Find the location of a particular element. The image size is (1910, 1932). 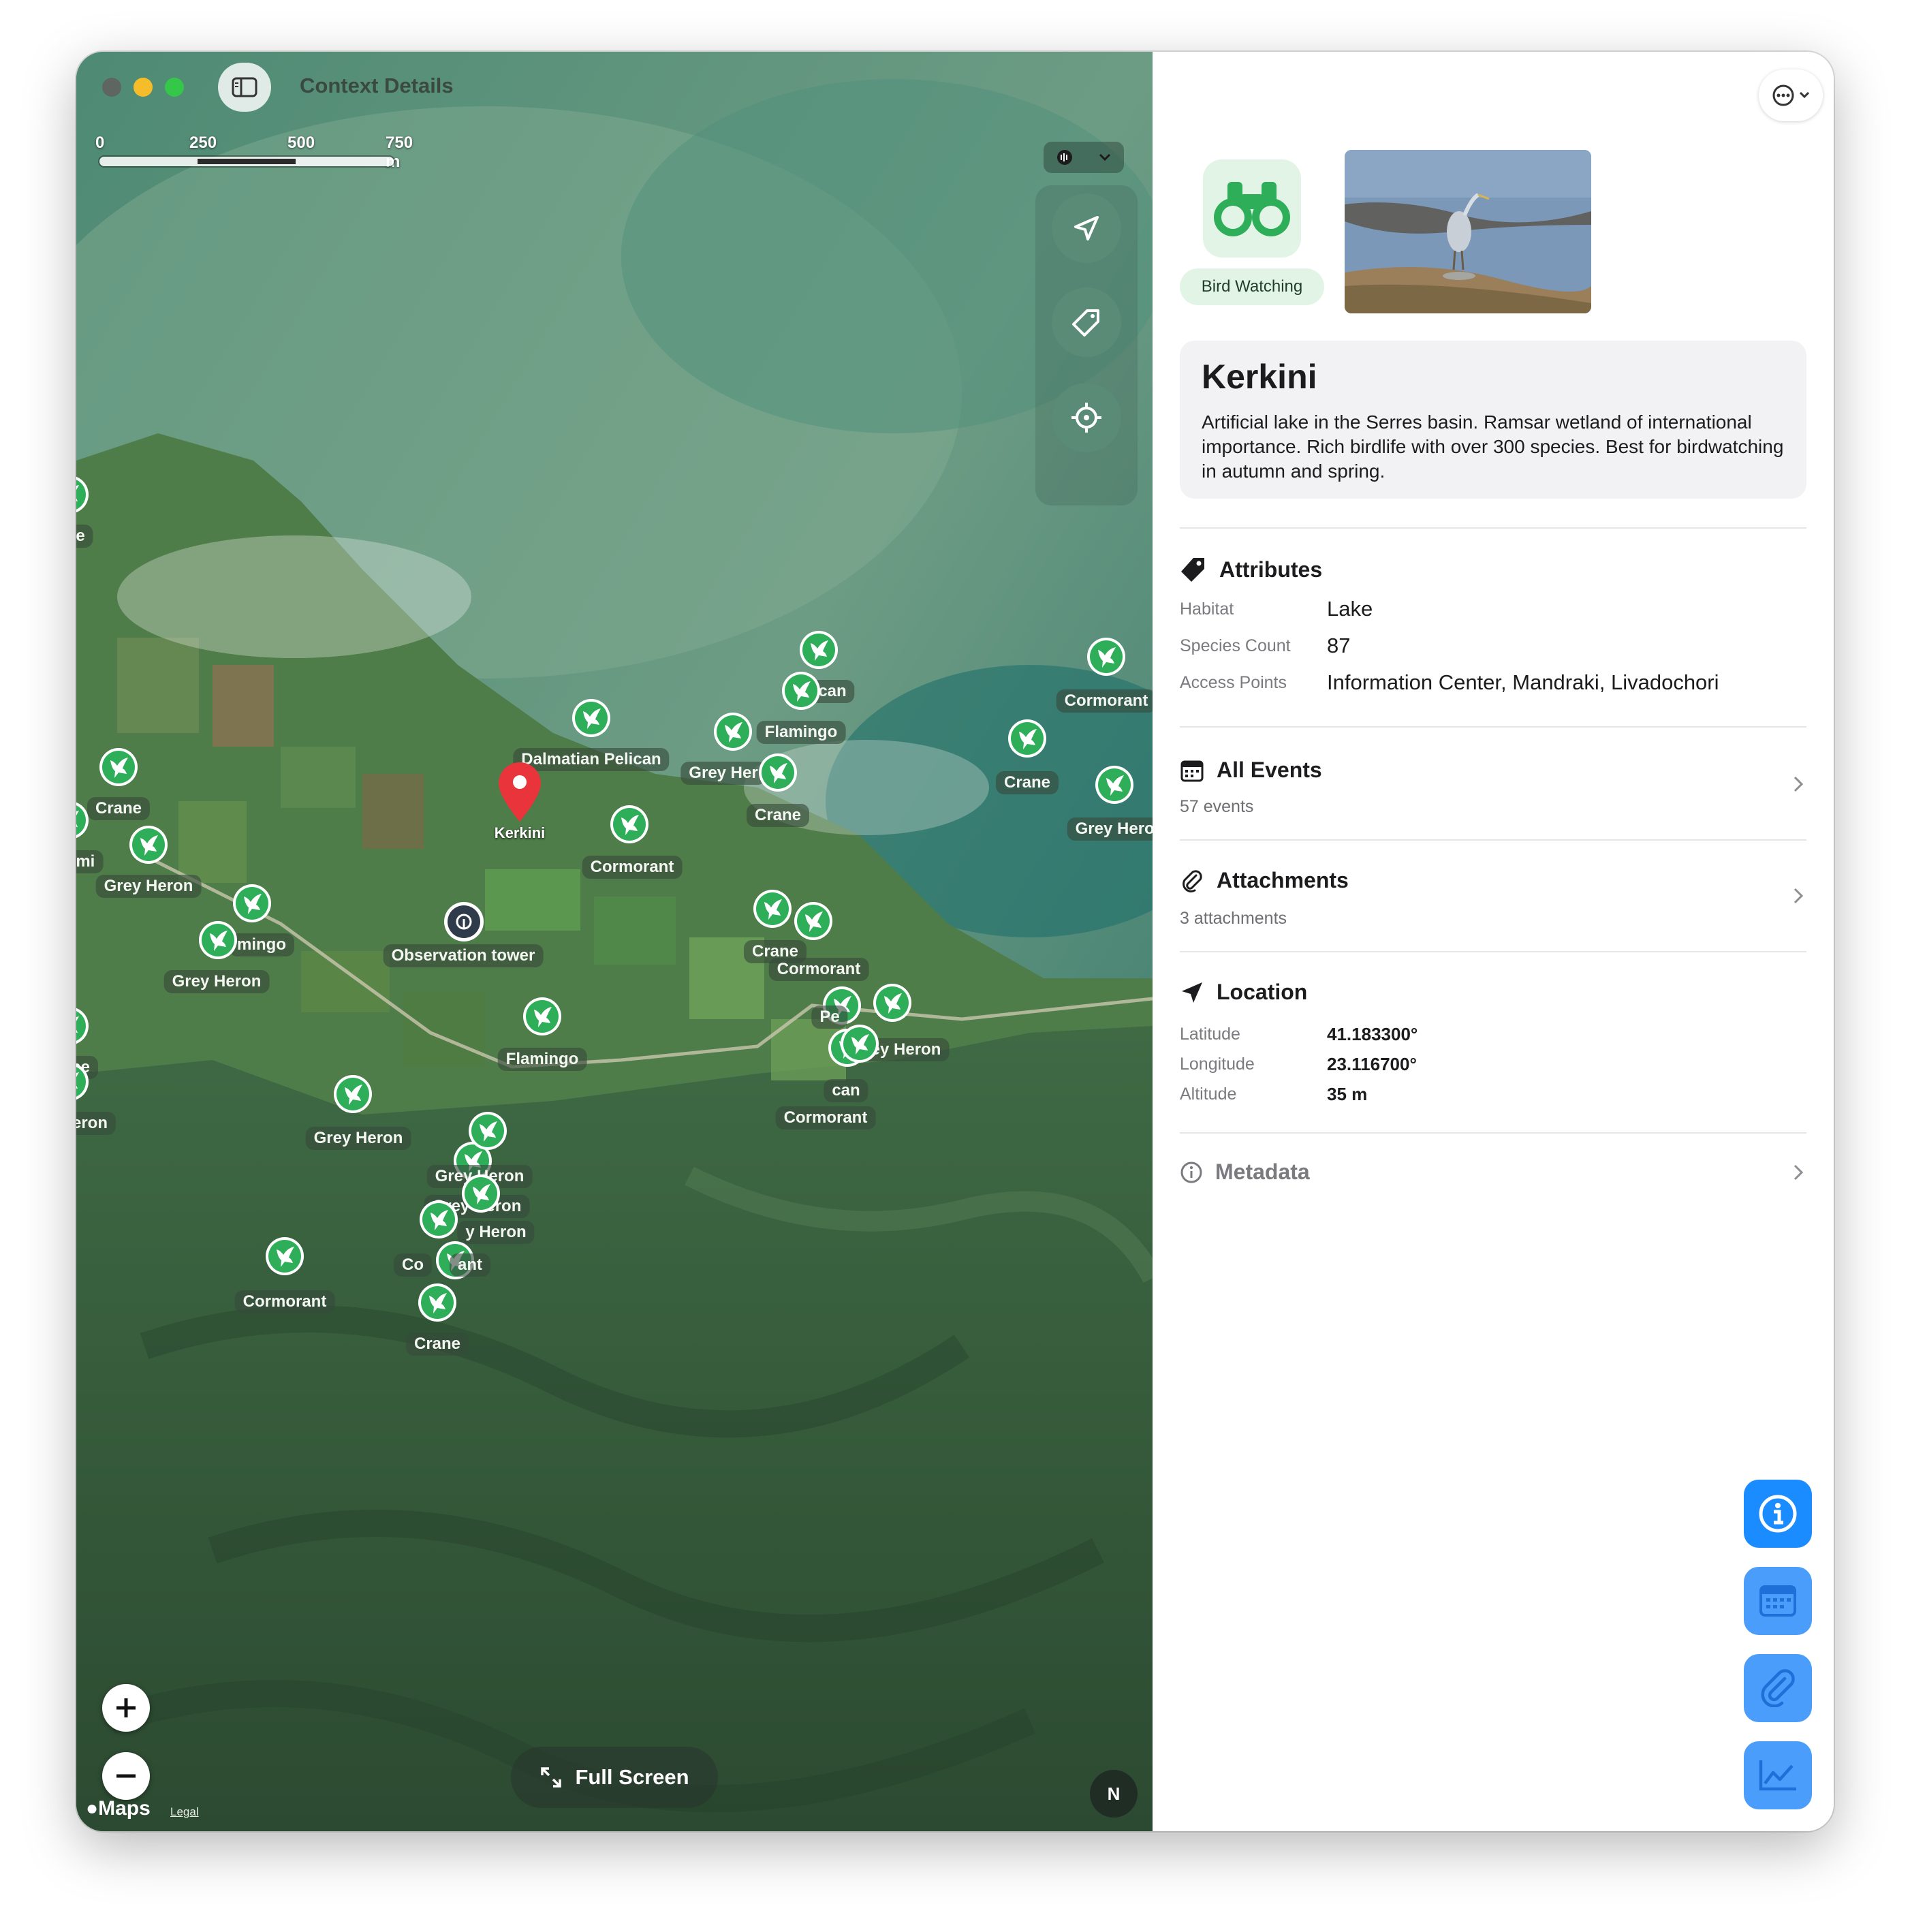

attachments-count: 3 attachments is located at coordinates (1233, 918).